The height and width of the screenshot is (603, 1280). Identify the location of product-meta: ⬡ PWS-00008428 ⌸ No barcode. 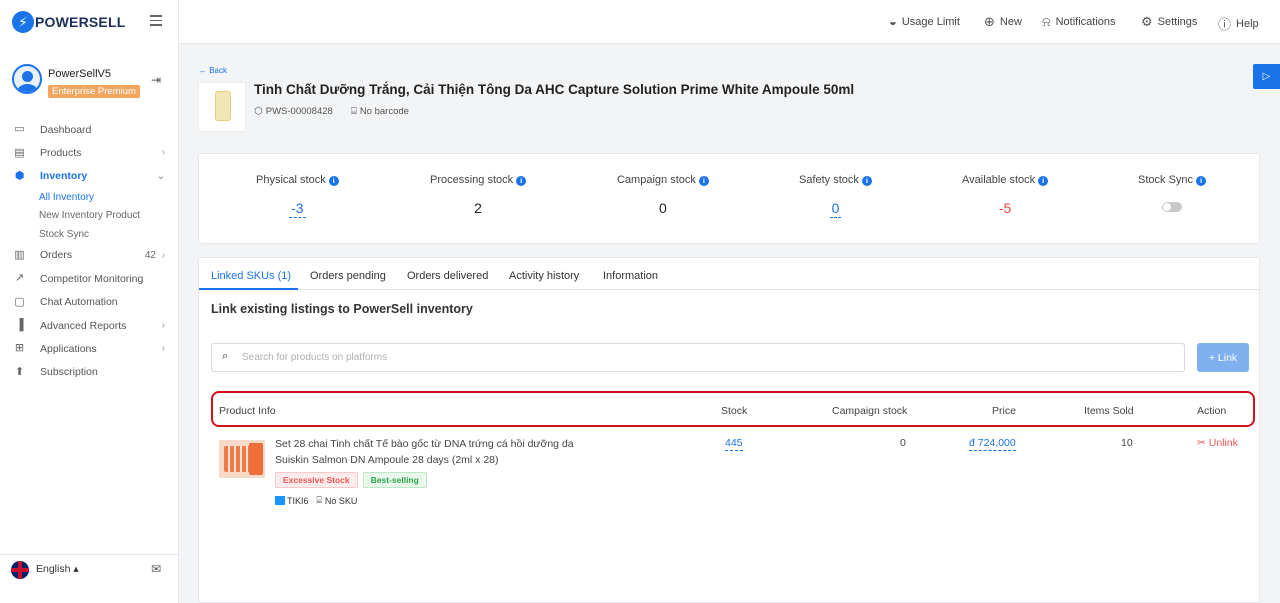
(331, 111).